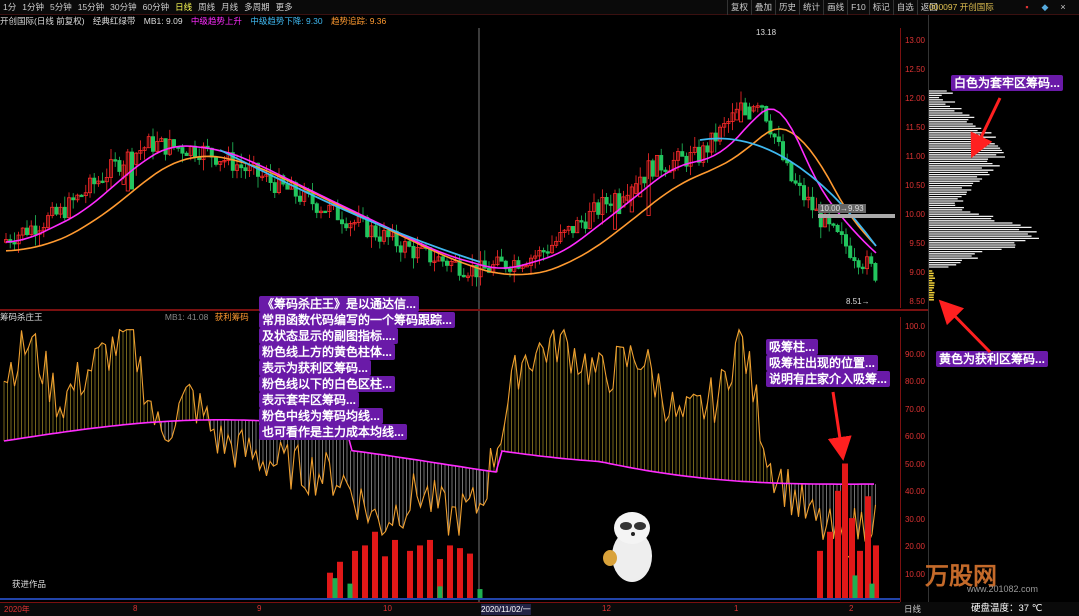  Describe the element at coordinates (259, 608) in the screenshot. I see `date-tick: 9` at that location.